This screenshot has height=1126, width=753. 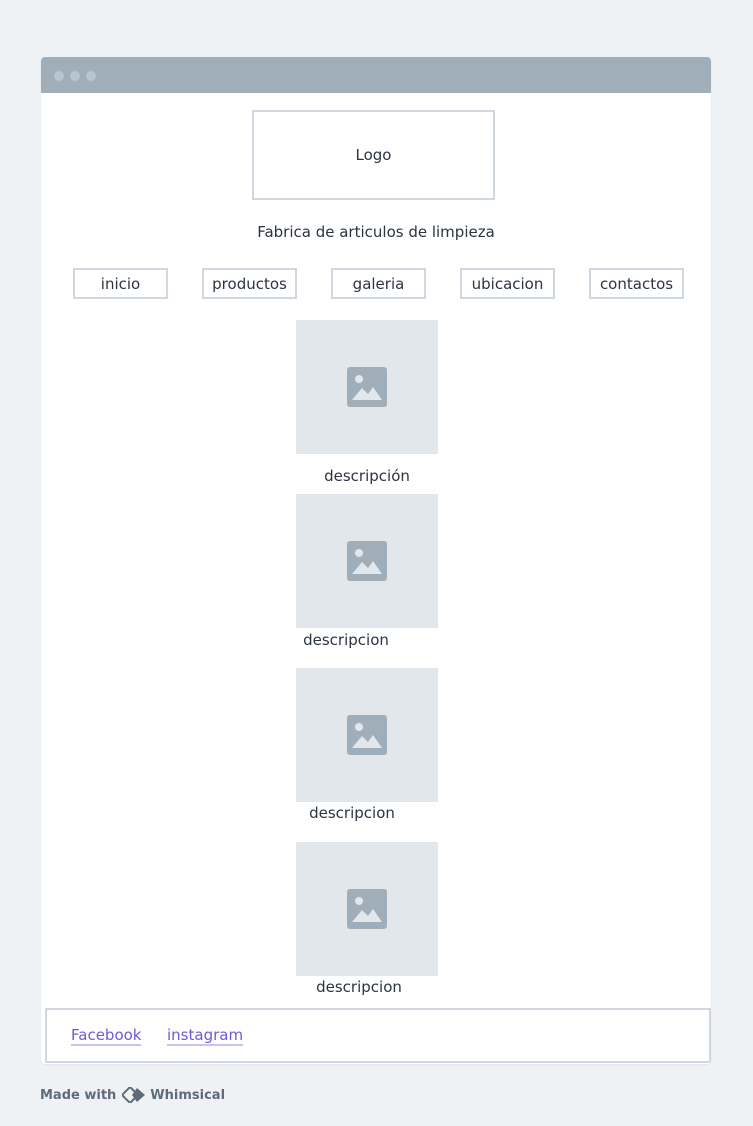 I want to click on logo-placeholder: Logo, so click(x=373, y=155).